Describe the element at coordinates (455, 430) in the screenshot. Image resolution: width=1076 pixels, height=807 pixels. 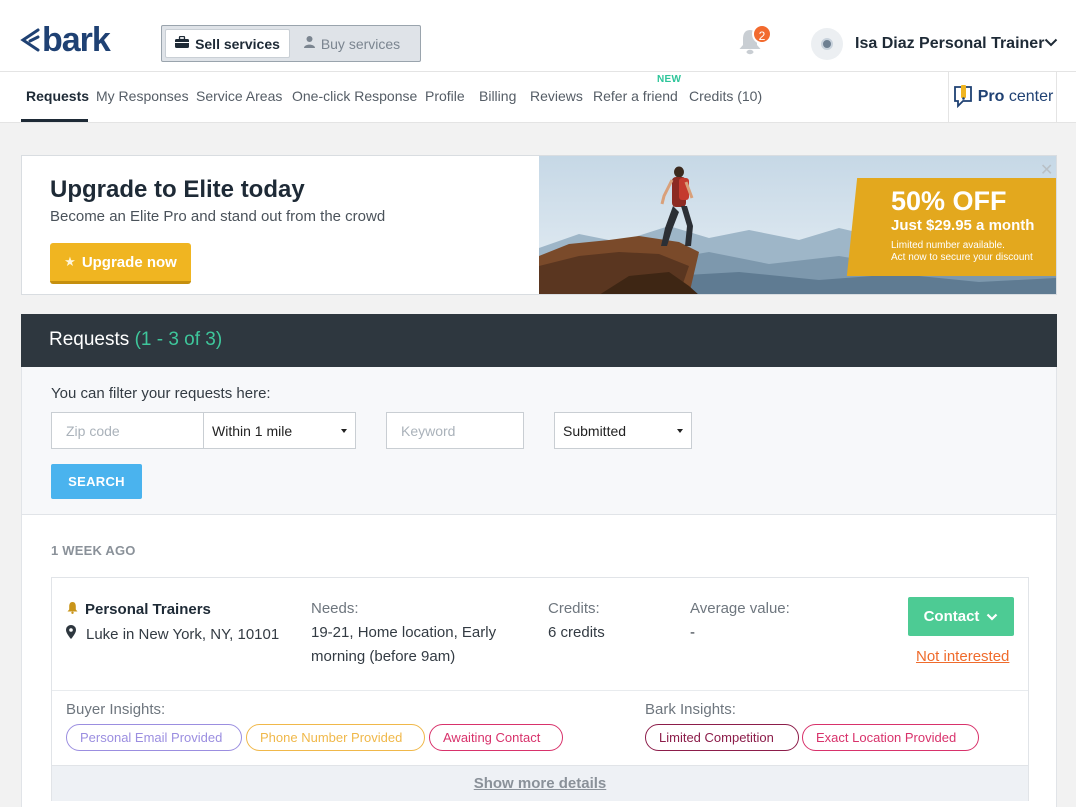
I see `keyword-input: Keyword` at that location.